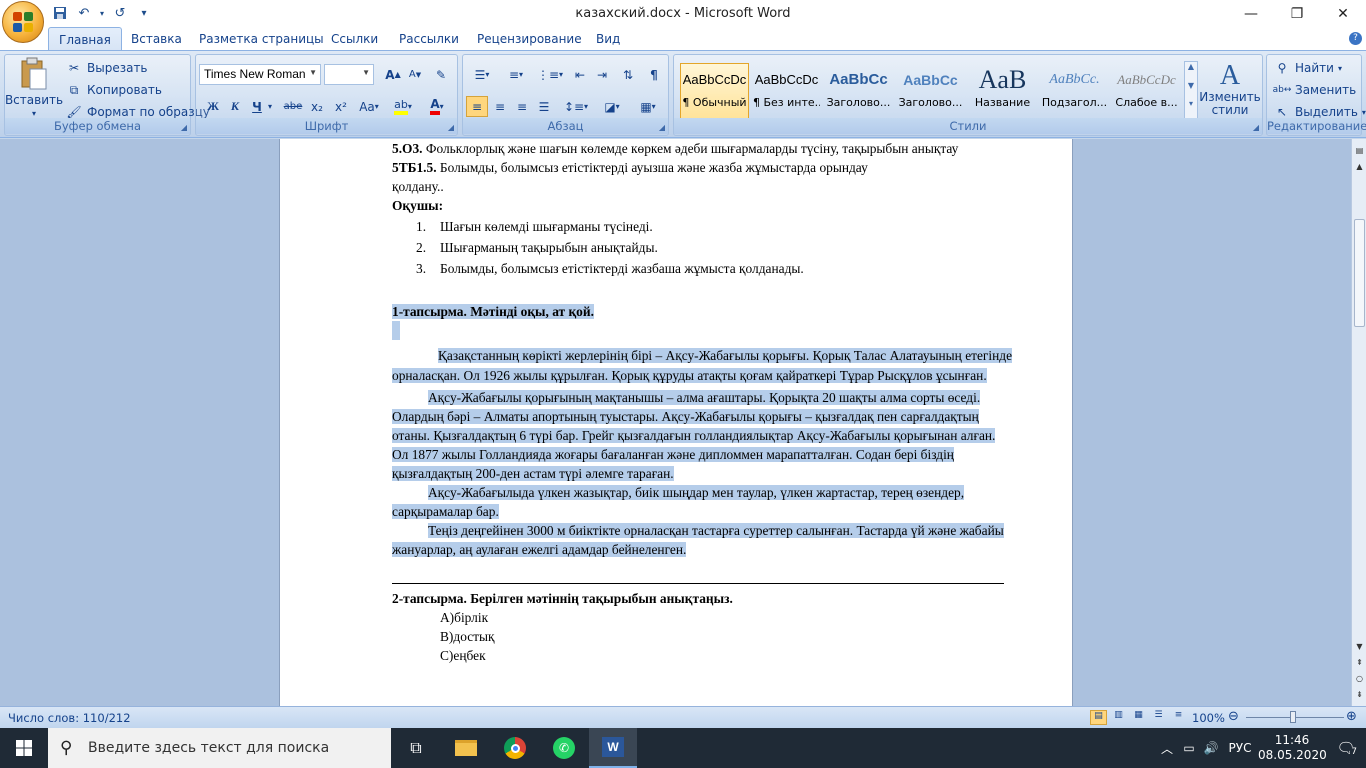 The width and height of the screenshot is (1366, 768). What do you see at coordinates (1355, 38) in the screenshot?
I see `help-icon: ?` at bounding box center [1355, 38].